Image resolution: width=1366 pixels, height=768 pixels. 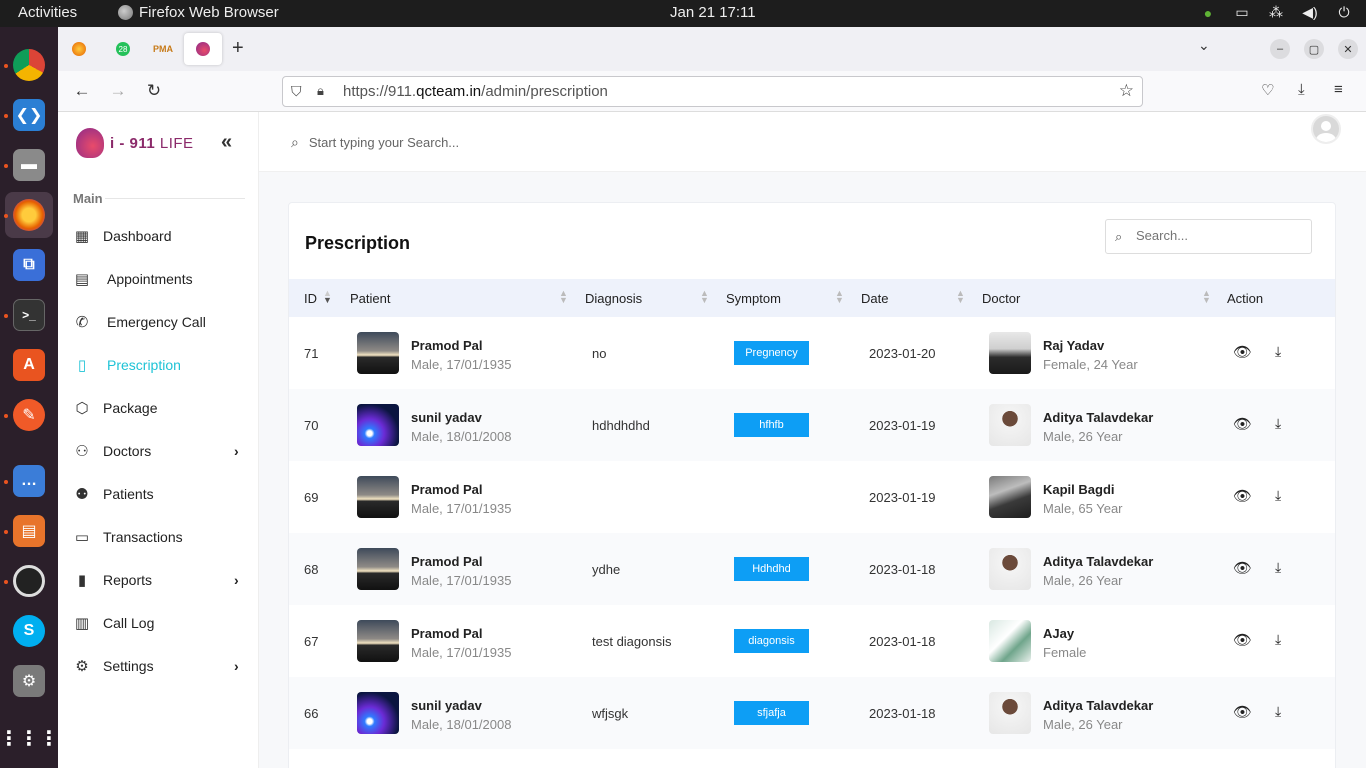 I want to click on menu-hamburger-icon: ≡, so click(x=1338, y=89).